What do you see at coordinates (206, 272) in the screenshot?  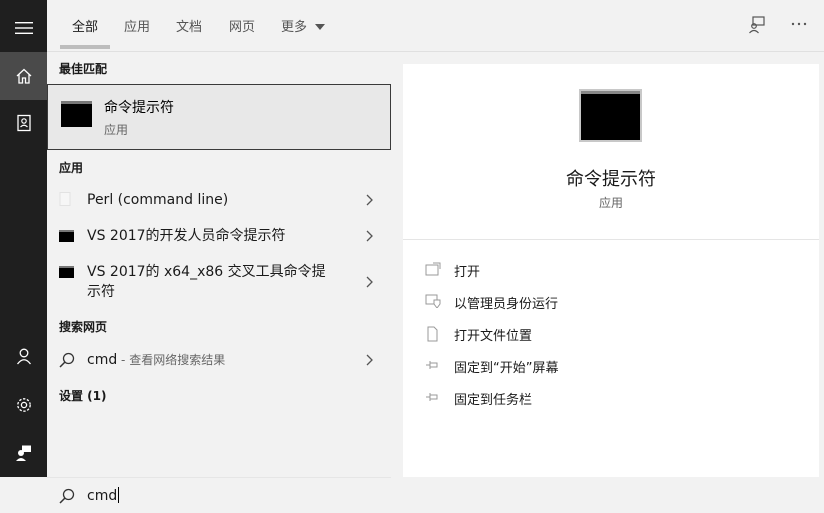 I see `label-line-1: VS 2017的 x64_x86 交叉工具命令提` at bounding box center [206, 272].